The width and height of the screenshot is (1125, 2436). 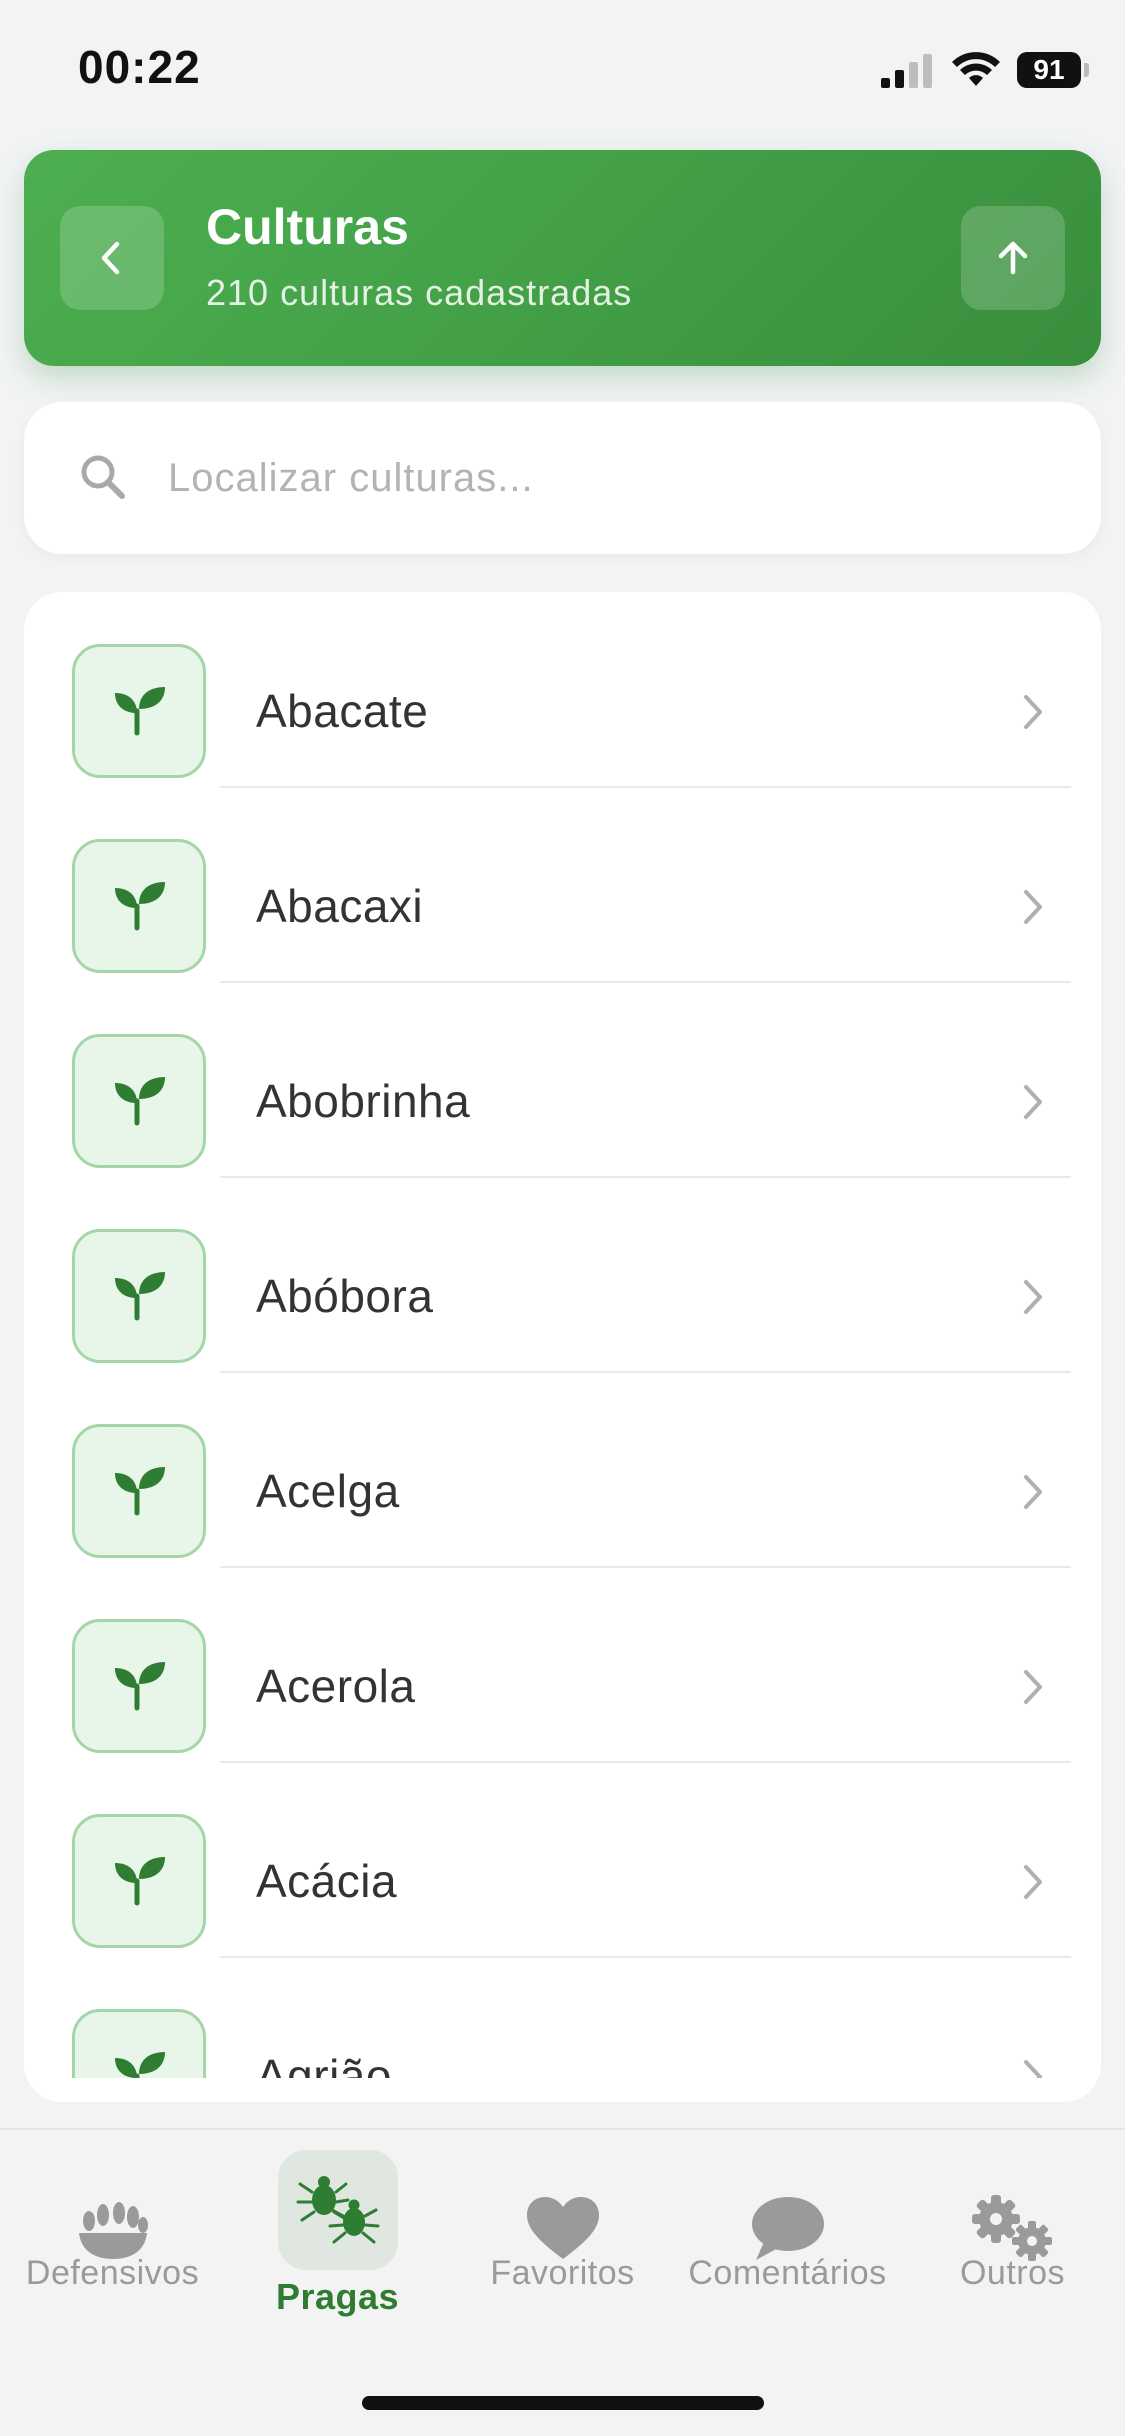 What do you see at coordinates (1012, 2273) in the screenshot?
I see `nav-label-outros: Outros` at bounding box center [1012, 2273].